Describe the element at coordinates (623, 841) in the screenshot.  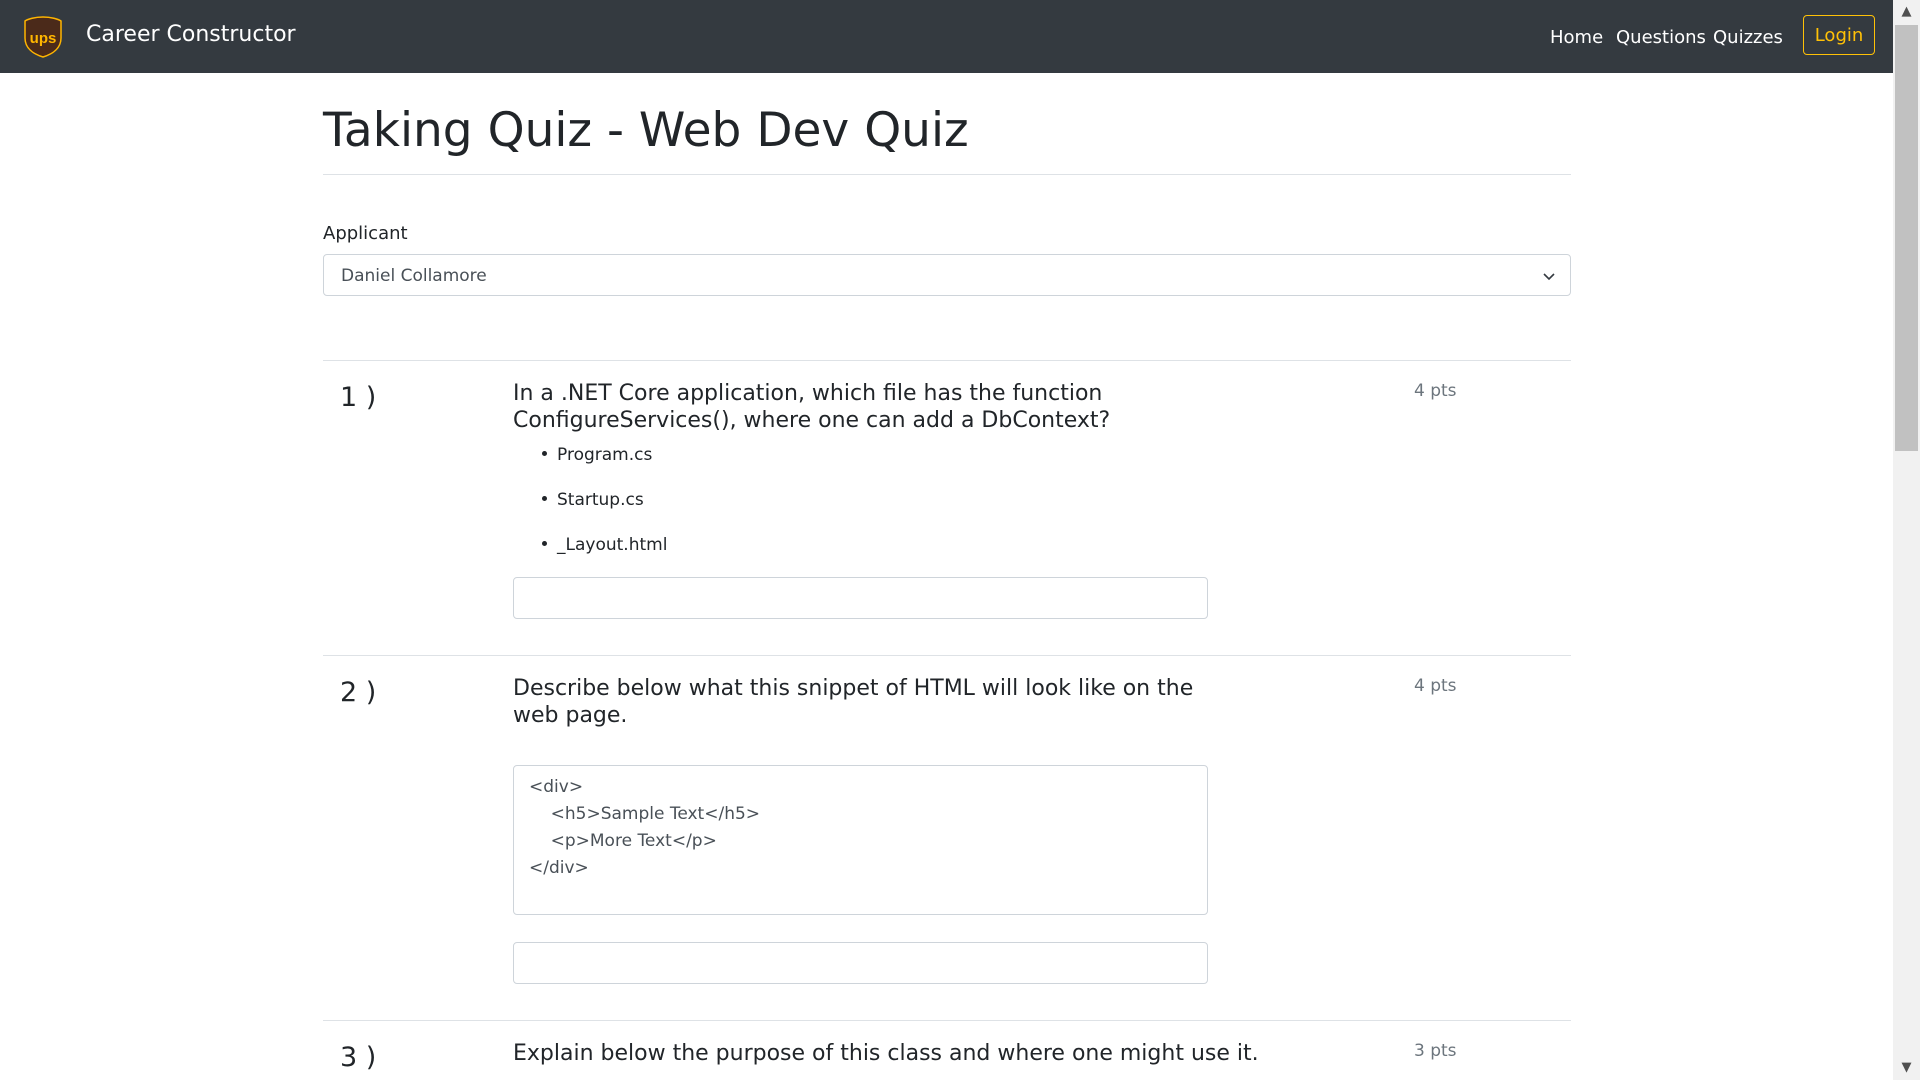
I see `code-line: <p>More Text</p>` at that location.